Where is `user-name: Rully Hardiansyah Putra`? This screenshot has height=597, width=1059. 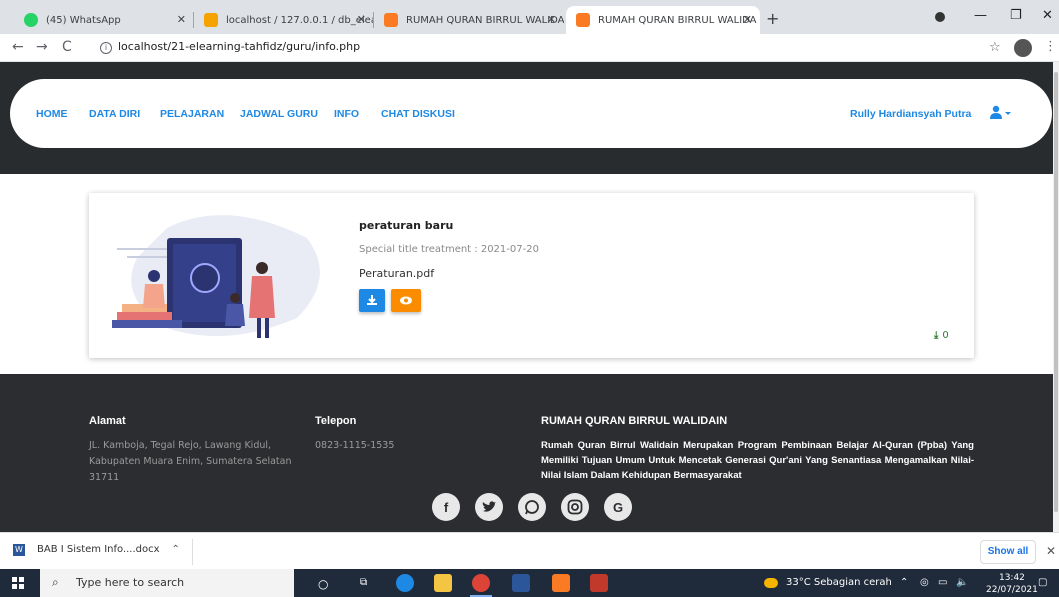 user-name: Rully Hardiansyah Putra is located at coordinates (910, 114).